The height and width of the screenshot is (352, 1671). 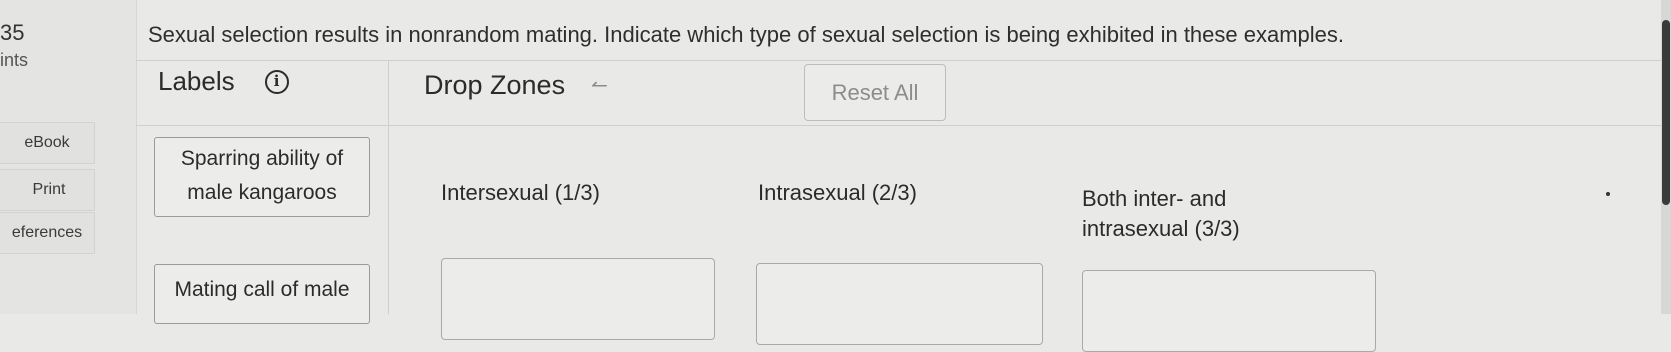 I want to click on ebook-button: eBook, so click(x=47, y=143).